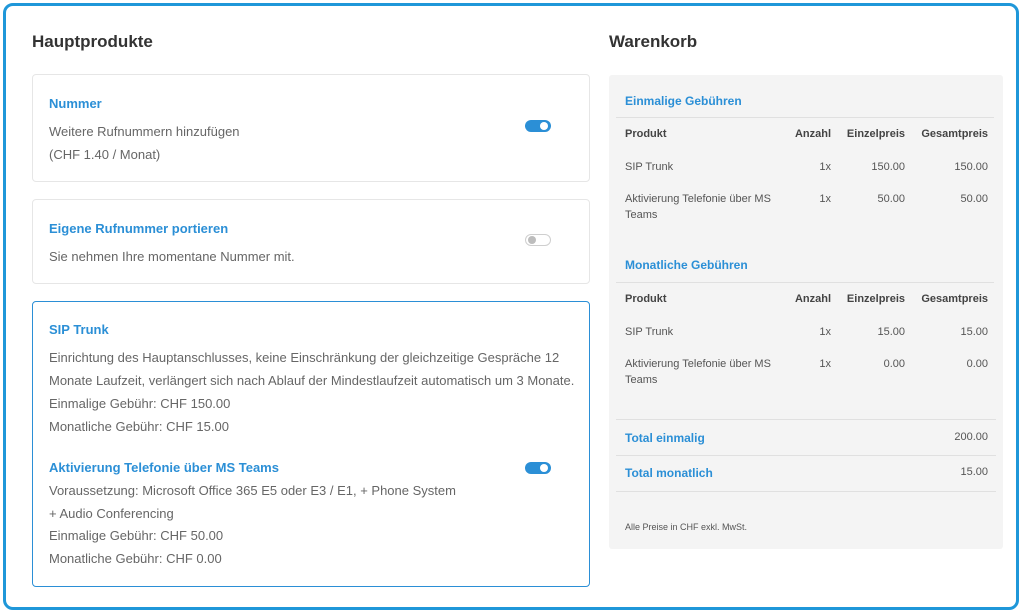  What do you see at coordinates (92, 41) in the screenshot?
I see `main-products-title: Hauptprodukte` at bounding box center [92, 41].